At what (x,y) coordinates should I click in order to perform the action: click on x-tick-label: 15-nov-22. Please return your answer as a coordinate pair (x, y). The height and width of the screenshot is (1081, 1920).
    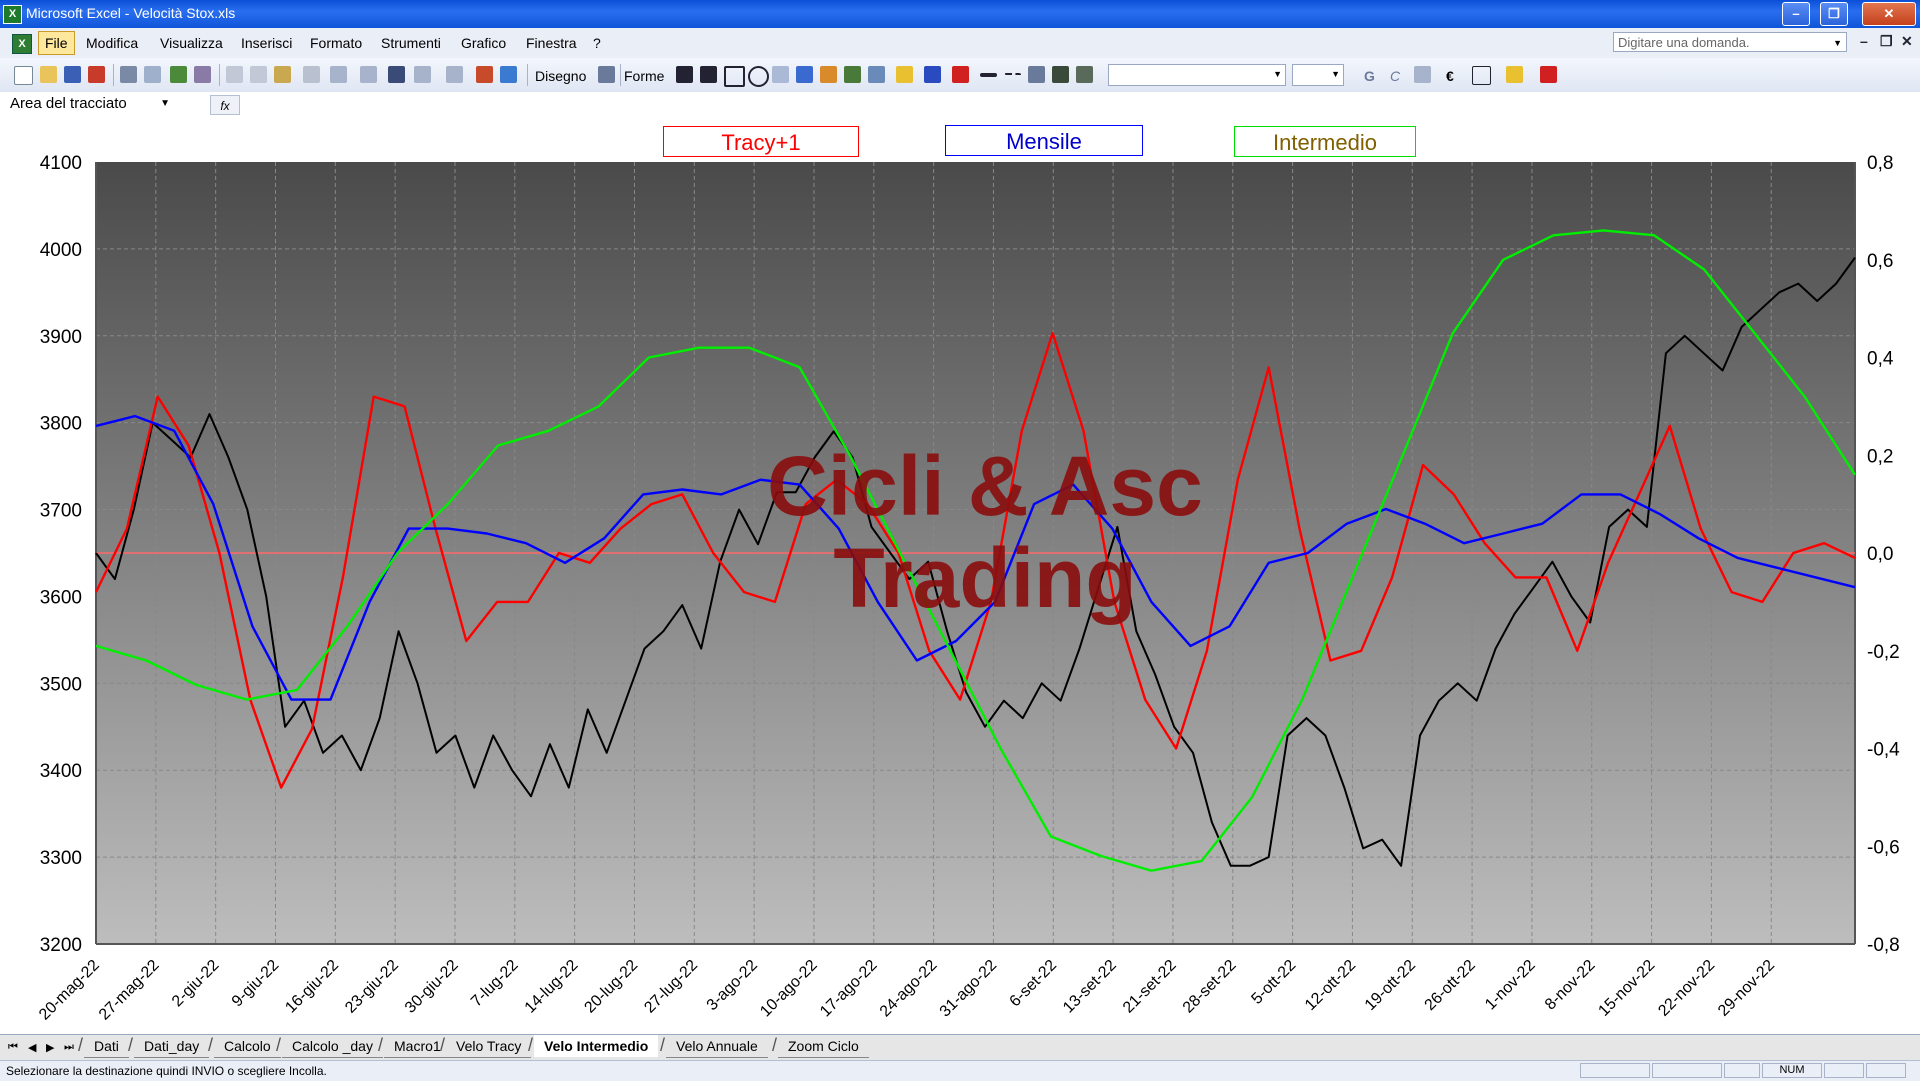
    Looking at the image, I should click on (1626, 988).